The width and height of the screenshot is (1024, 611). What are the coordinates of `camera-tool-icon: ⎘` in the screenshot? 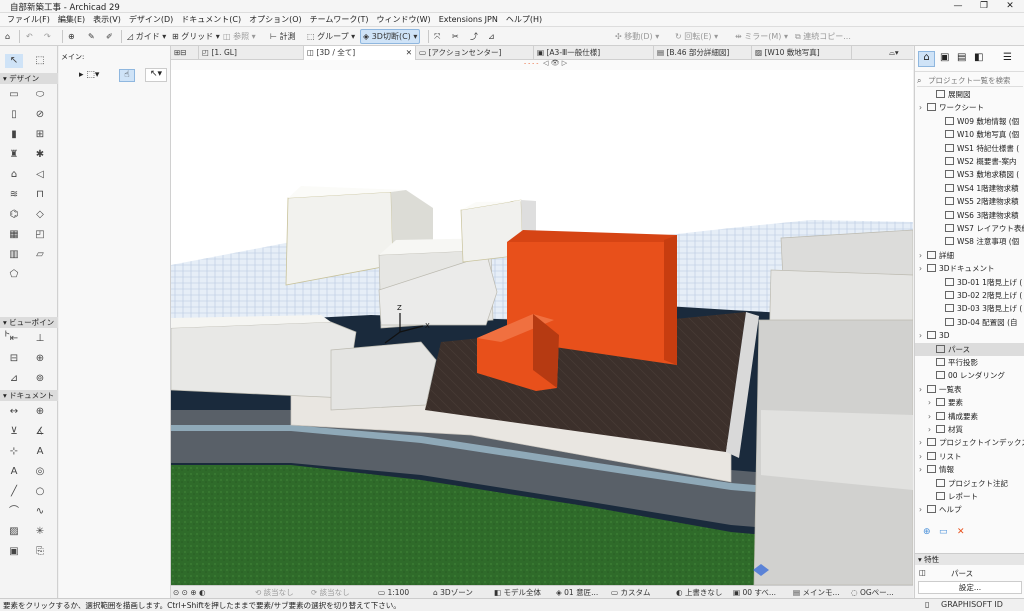 It's located at (40, 552).